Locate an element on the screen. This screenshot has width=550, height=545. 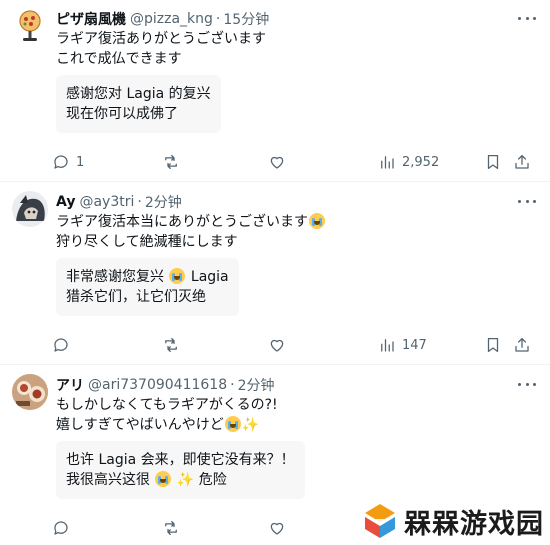
fan-avatar-image is located at coordinates (30, 25).